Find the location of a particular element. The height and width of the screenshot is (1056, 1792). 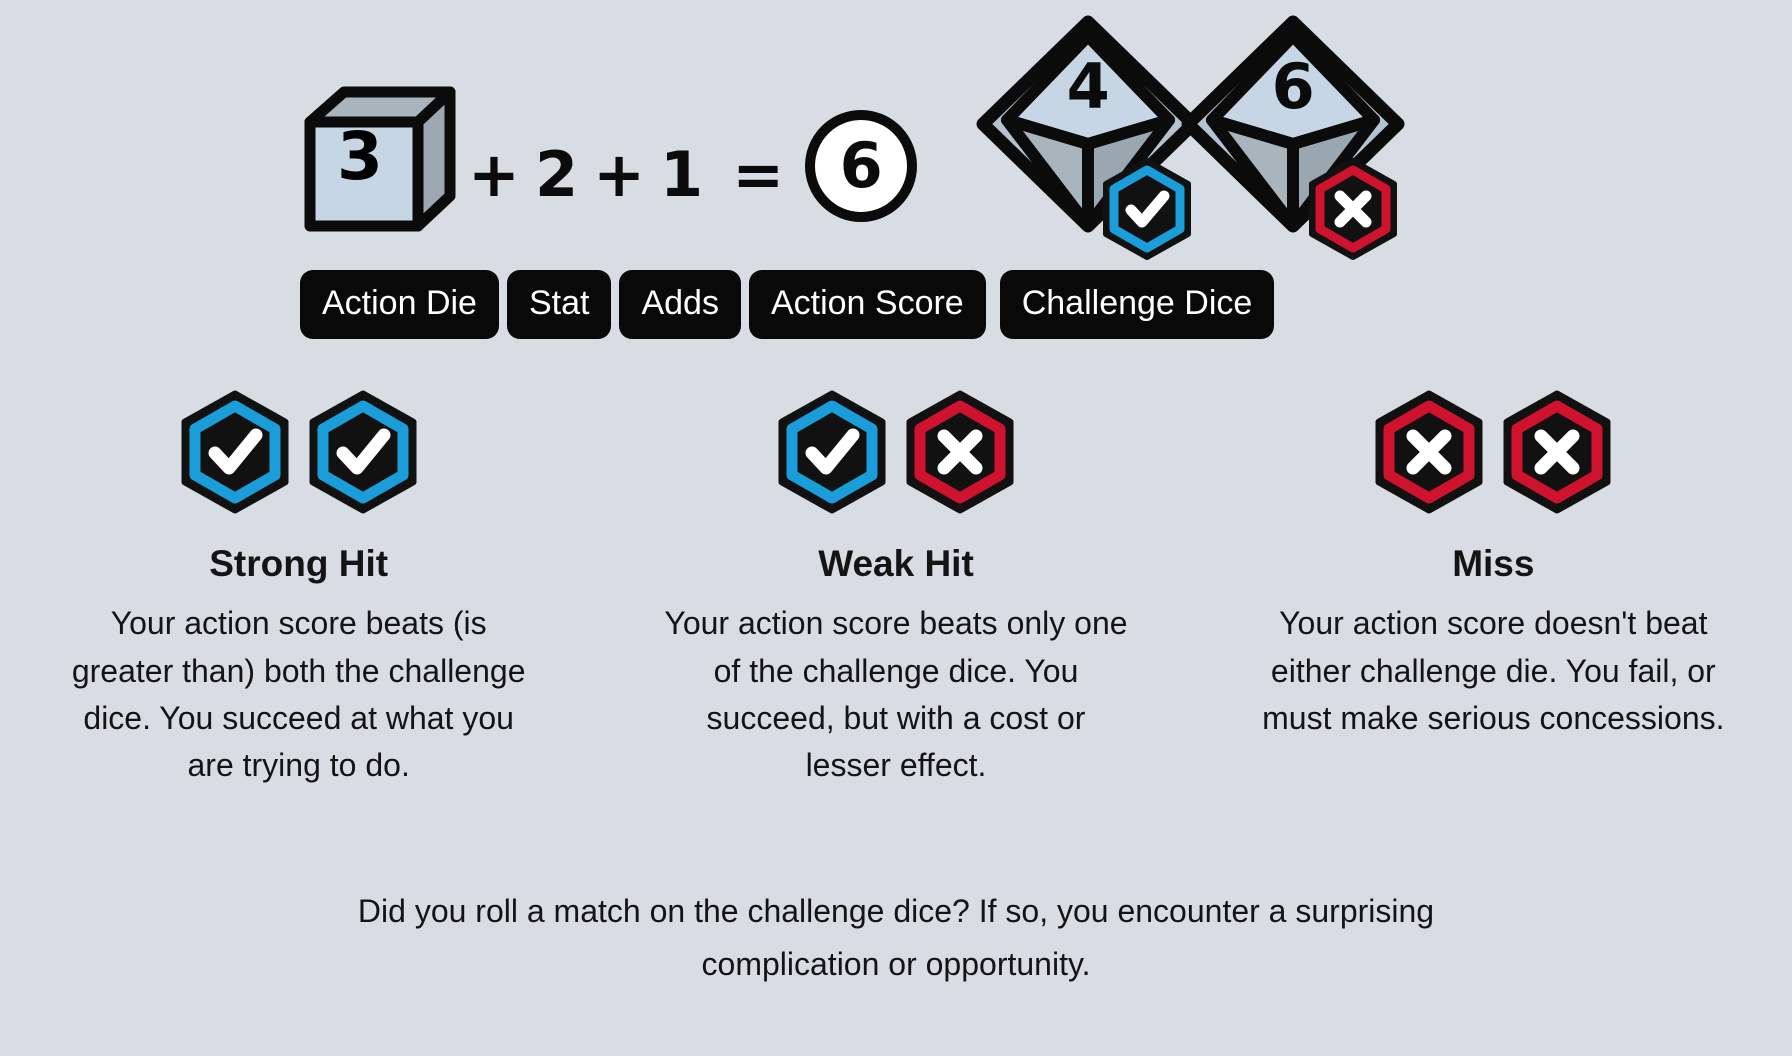

pill-adds: Adds is located at coordinates (680, 304).